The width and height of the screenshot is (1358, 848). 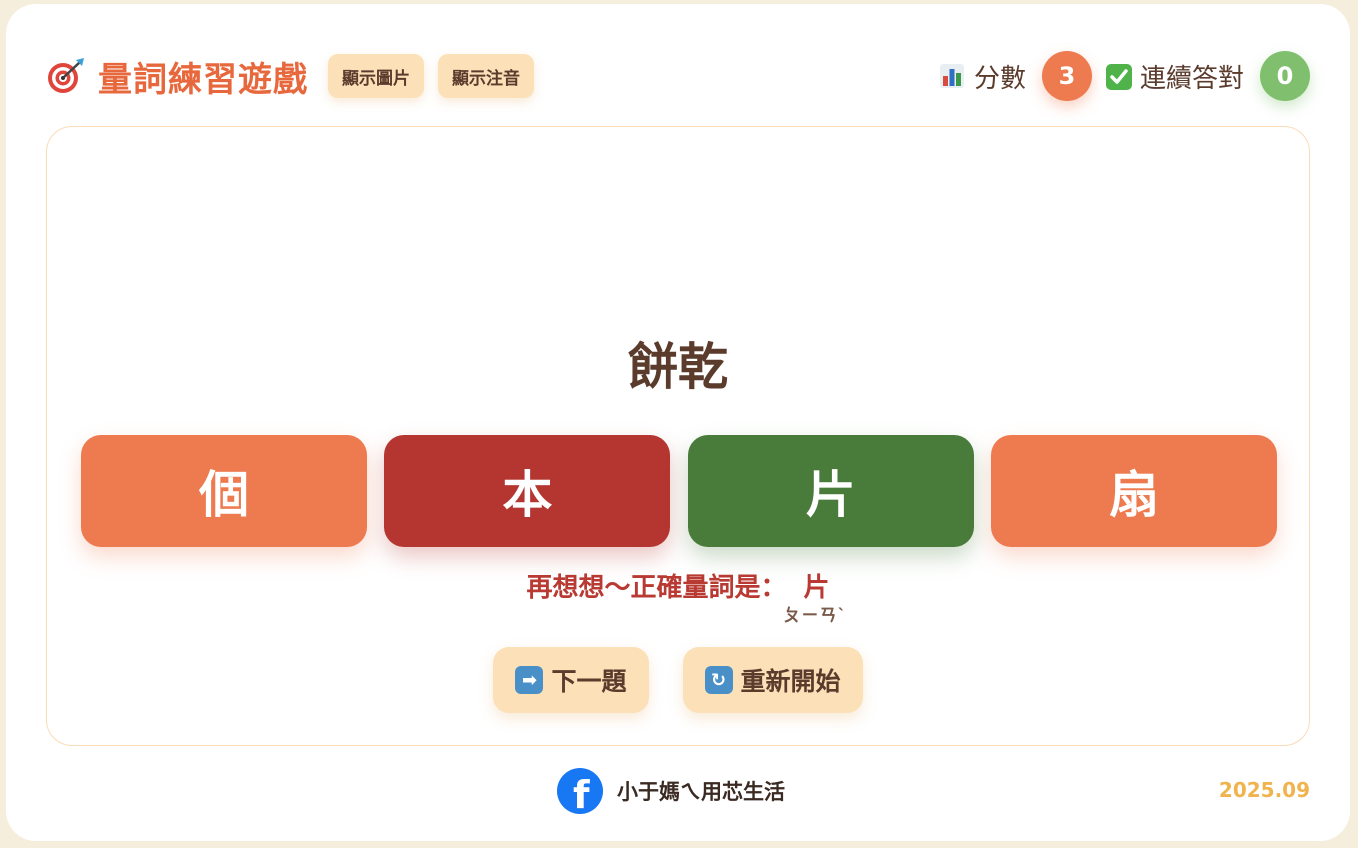 I want to click on option-button: 扇, so click(x=1133, y=491).